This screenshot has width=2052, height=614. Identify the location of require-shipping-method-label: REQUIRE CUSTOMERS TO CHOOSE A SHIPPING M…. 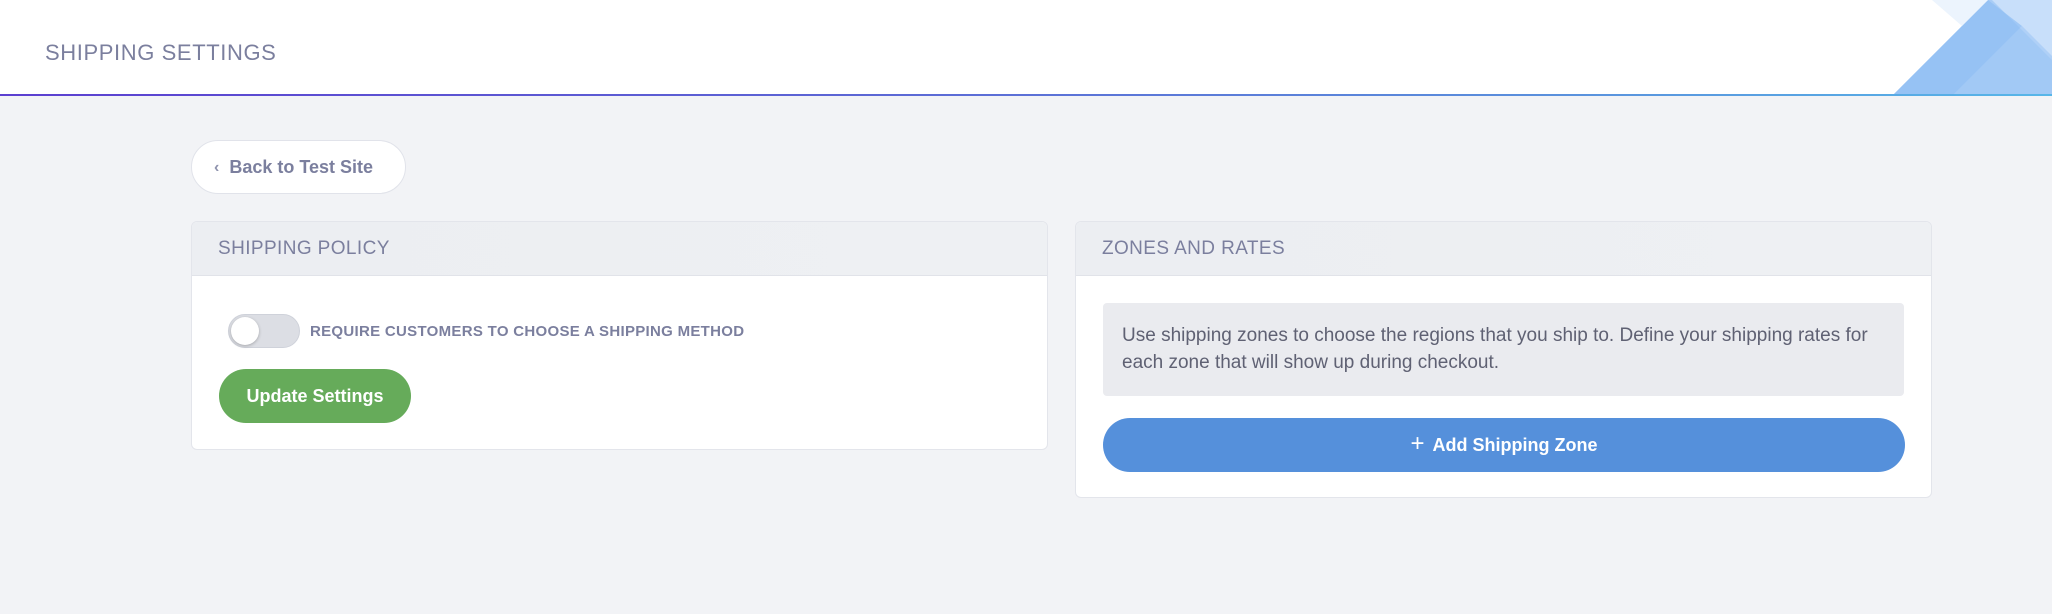
(527, 331).